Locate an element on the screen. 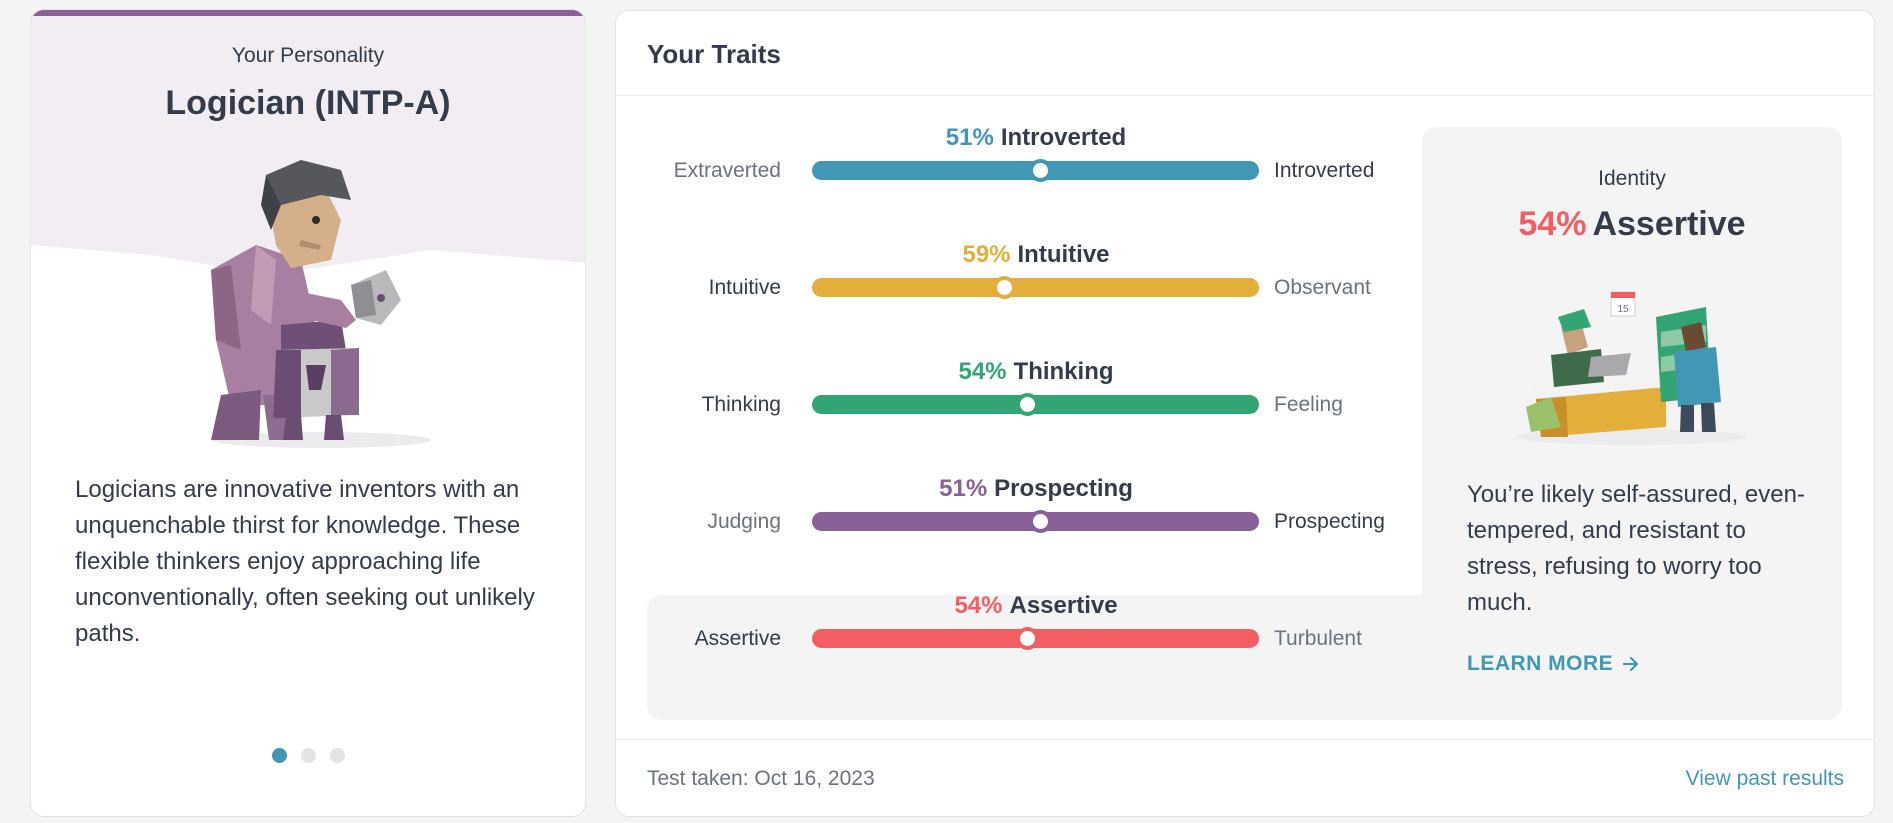  trait-row-intuitive: 59% Intuitive Intuitive Observant is located at coordinates (1016, 296).